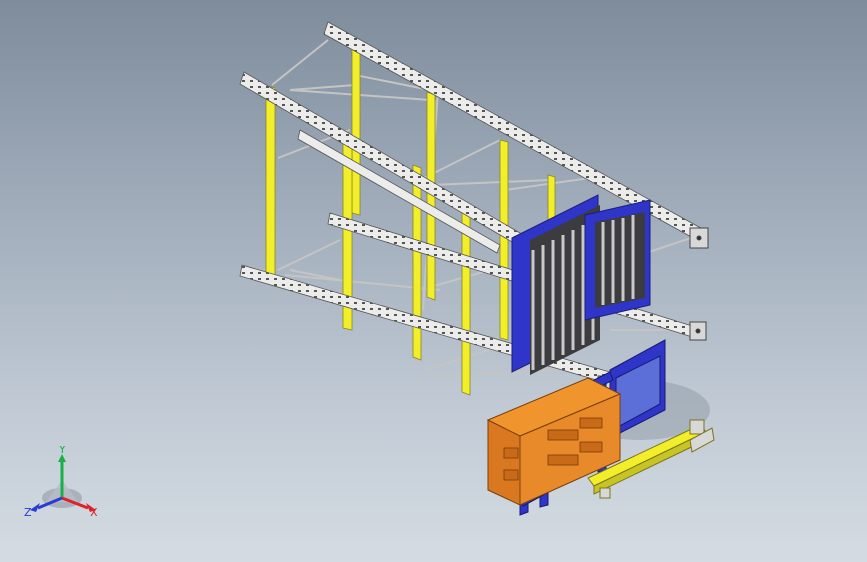 The height and width of the screenshot is (562, 867). What do you see at coordinates (581, 284) in the screenshot?
I see `upper-pallets` at bounding box center [581, 284].